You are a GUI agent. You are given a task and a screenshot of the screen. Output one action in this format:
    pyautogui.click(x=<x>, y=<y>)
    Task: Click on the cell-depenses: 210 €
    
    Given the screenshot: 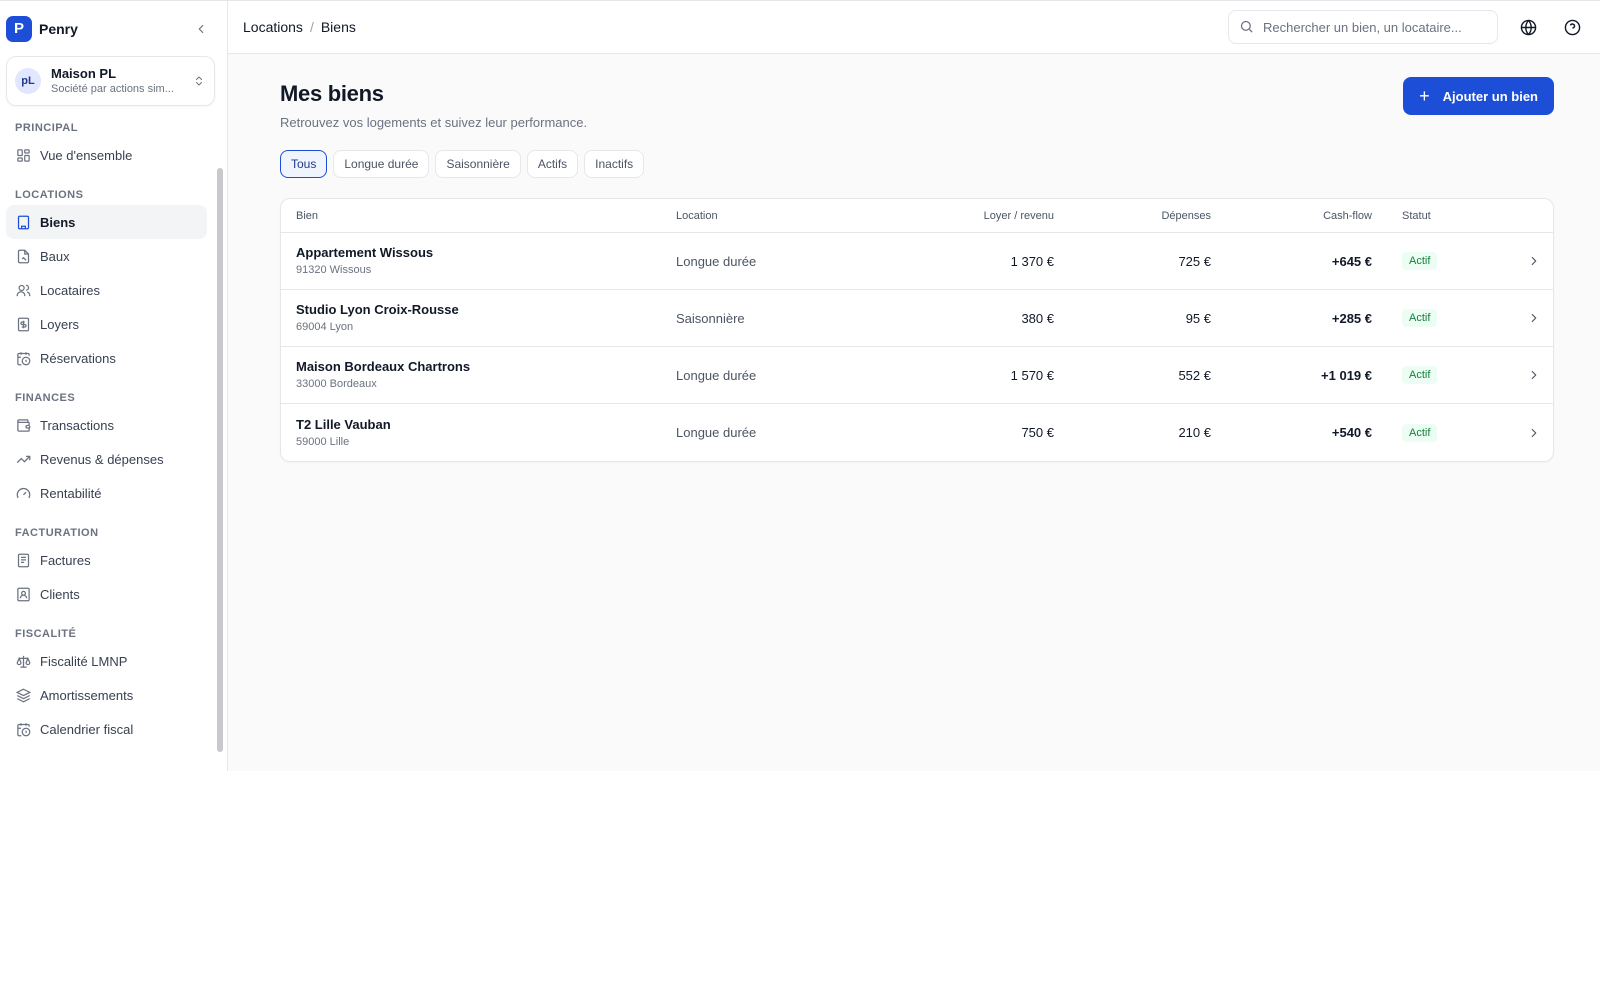 What is the action you would take?
    pyautogui.click(x=1194, y=432)
    